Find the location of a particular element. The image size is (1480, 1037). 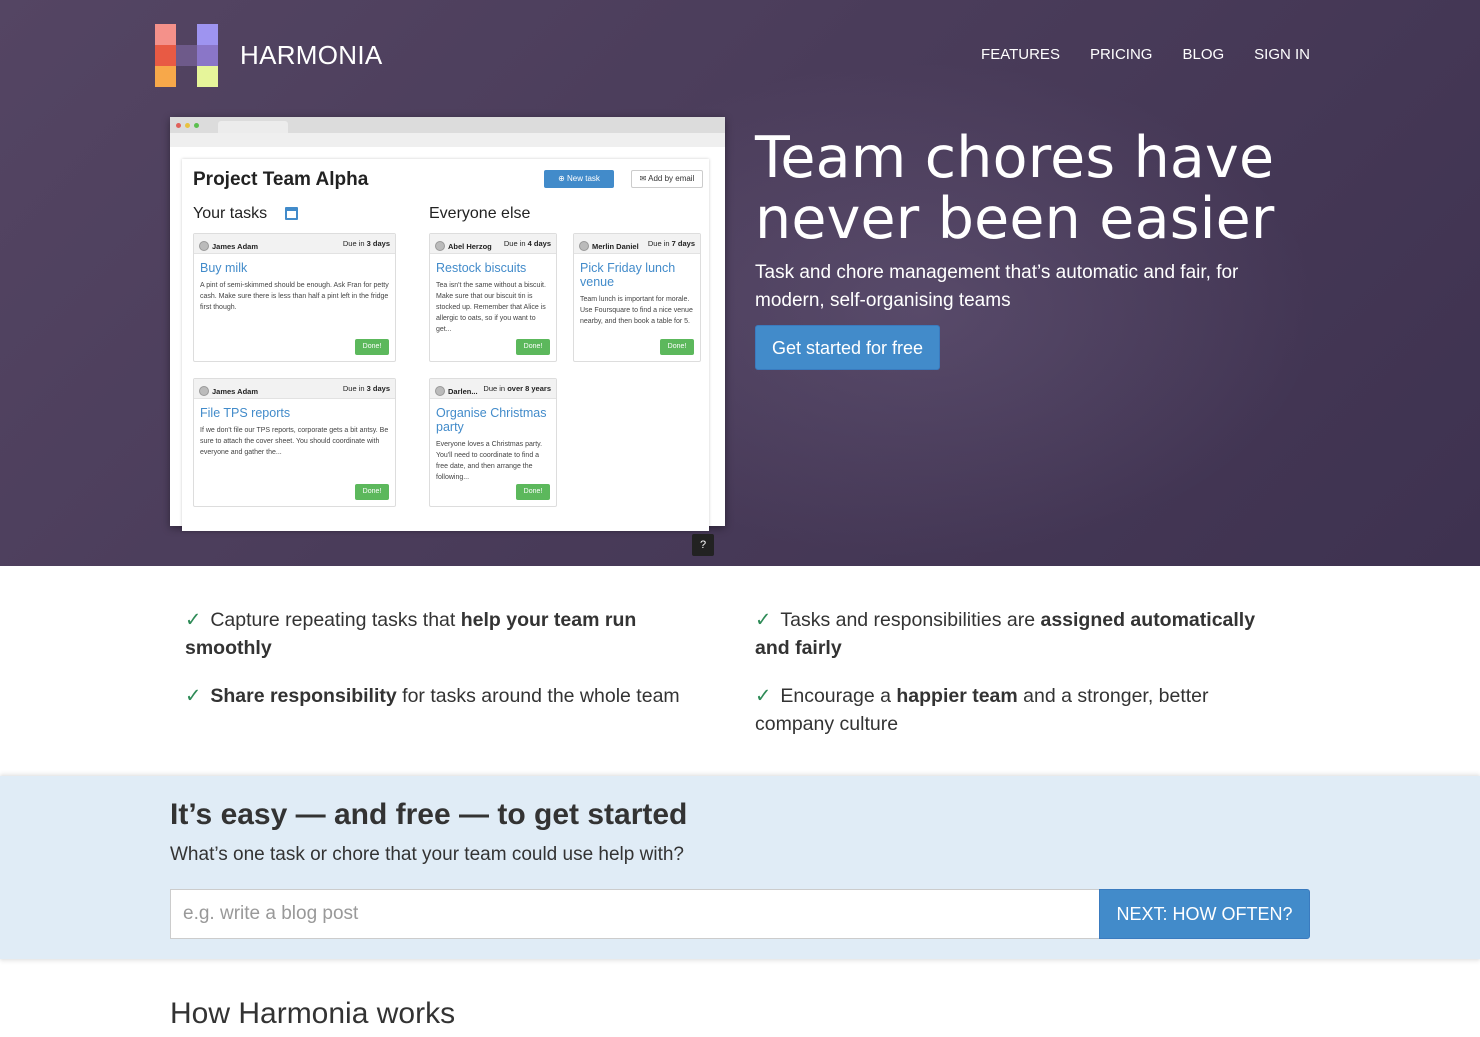

task-input is located at coordinates (635, 914).